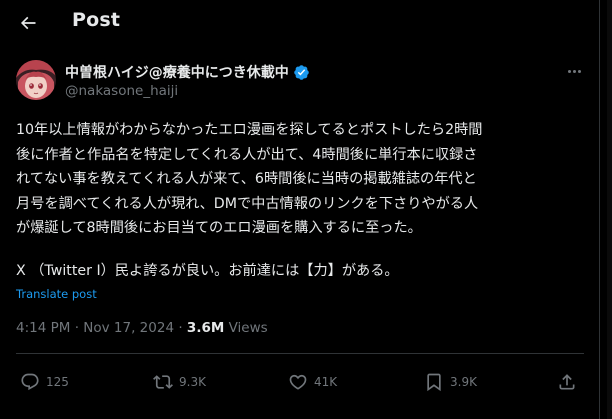 This screenshot has width=612, height=419. I want to click on translate-post-link: Translate post, so click(56, 294).